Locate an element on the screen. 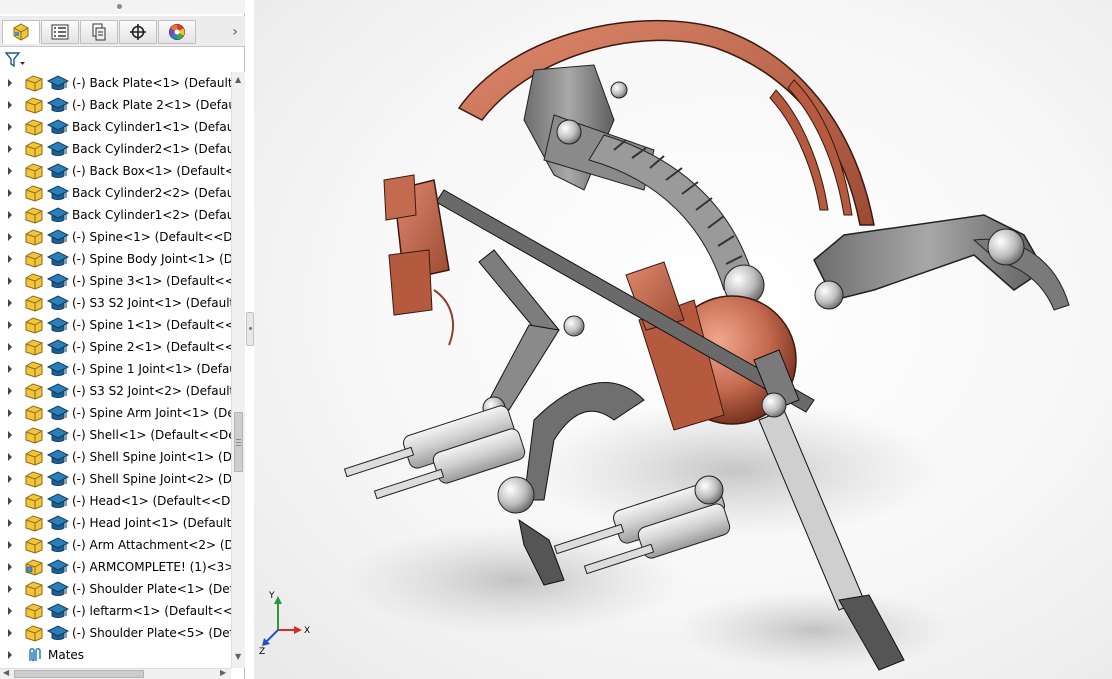 The height and width of the screenshot is (679, 1112). tree-item: (-) S3 S2 Joint<1> (Default< is located at coordinates (115, 303).